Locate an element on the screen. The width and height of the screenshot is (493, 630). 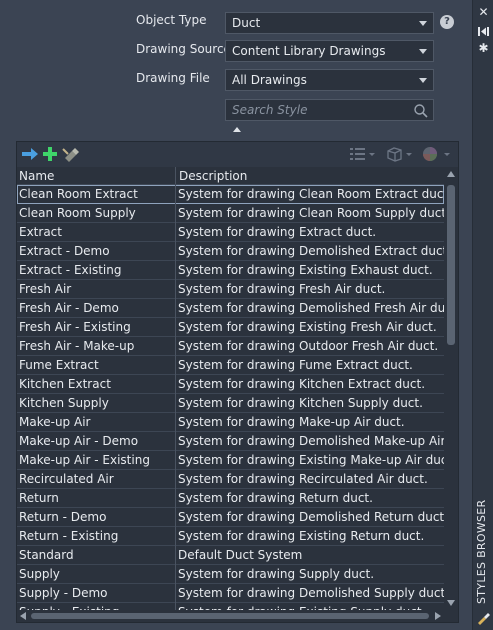
search-icon is located at coordinates (421, 111).